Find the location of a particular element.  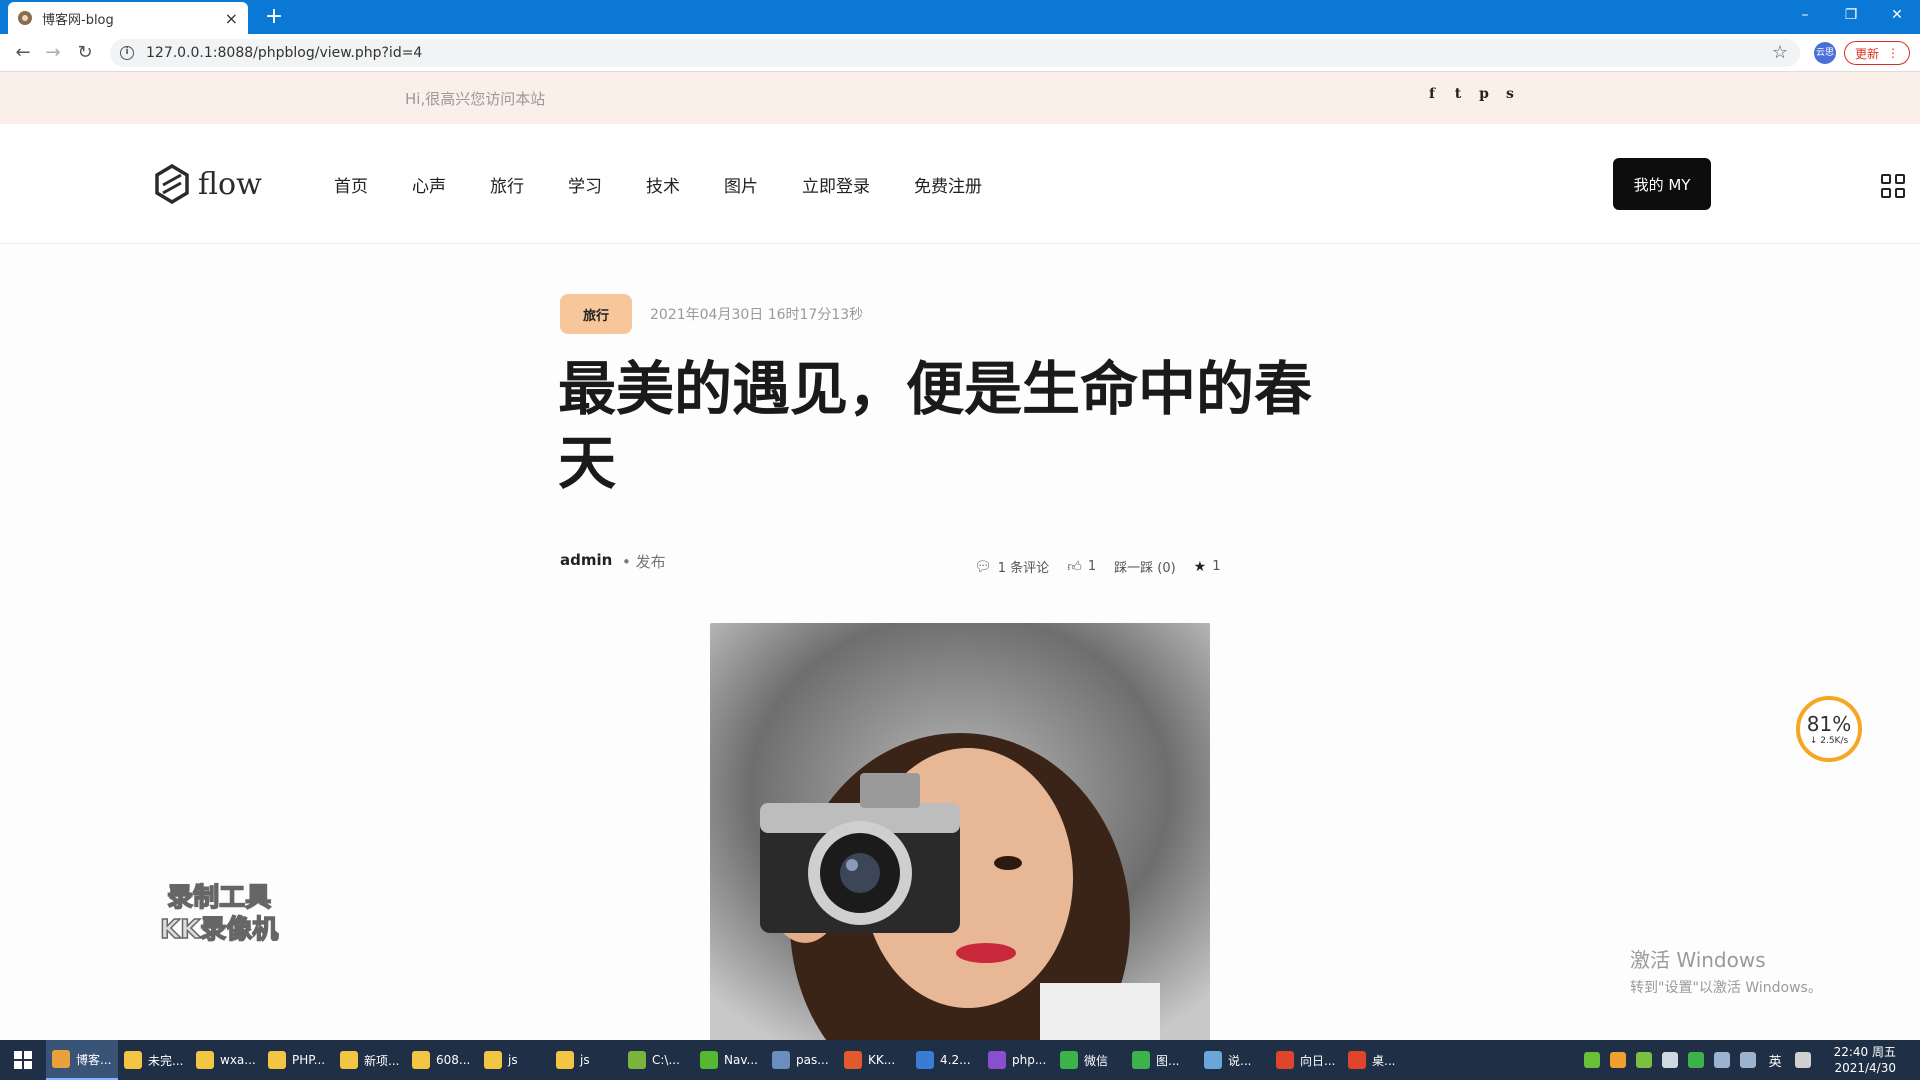

site-header: flow 首页 心声 旅行 学习 技术 图片 立即登录 免费注册 我的 MY is located at coordinates (960, 184).